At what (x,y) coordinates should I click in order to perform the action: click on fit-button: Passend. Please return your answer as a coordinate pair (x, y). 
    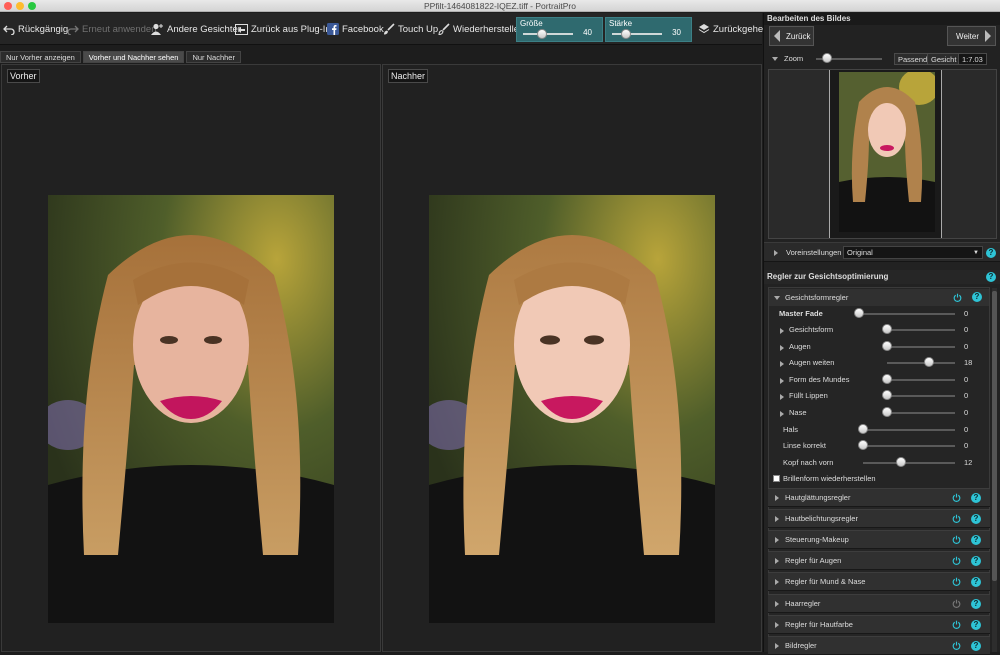
    Looking at the image, I should click on (913, 59).